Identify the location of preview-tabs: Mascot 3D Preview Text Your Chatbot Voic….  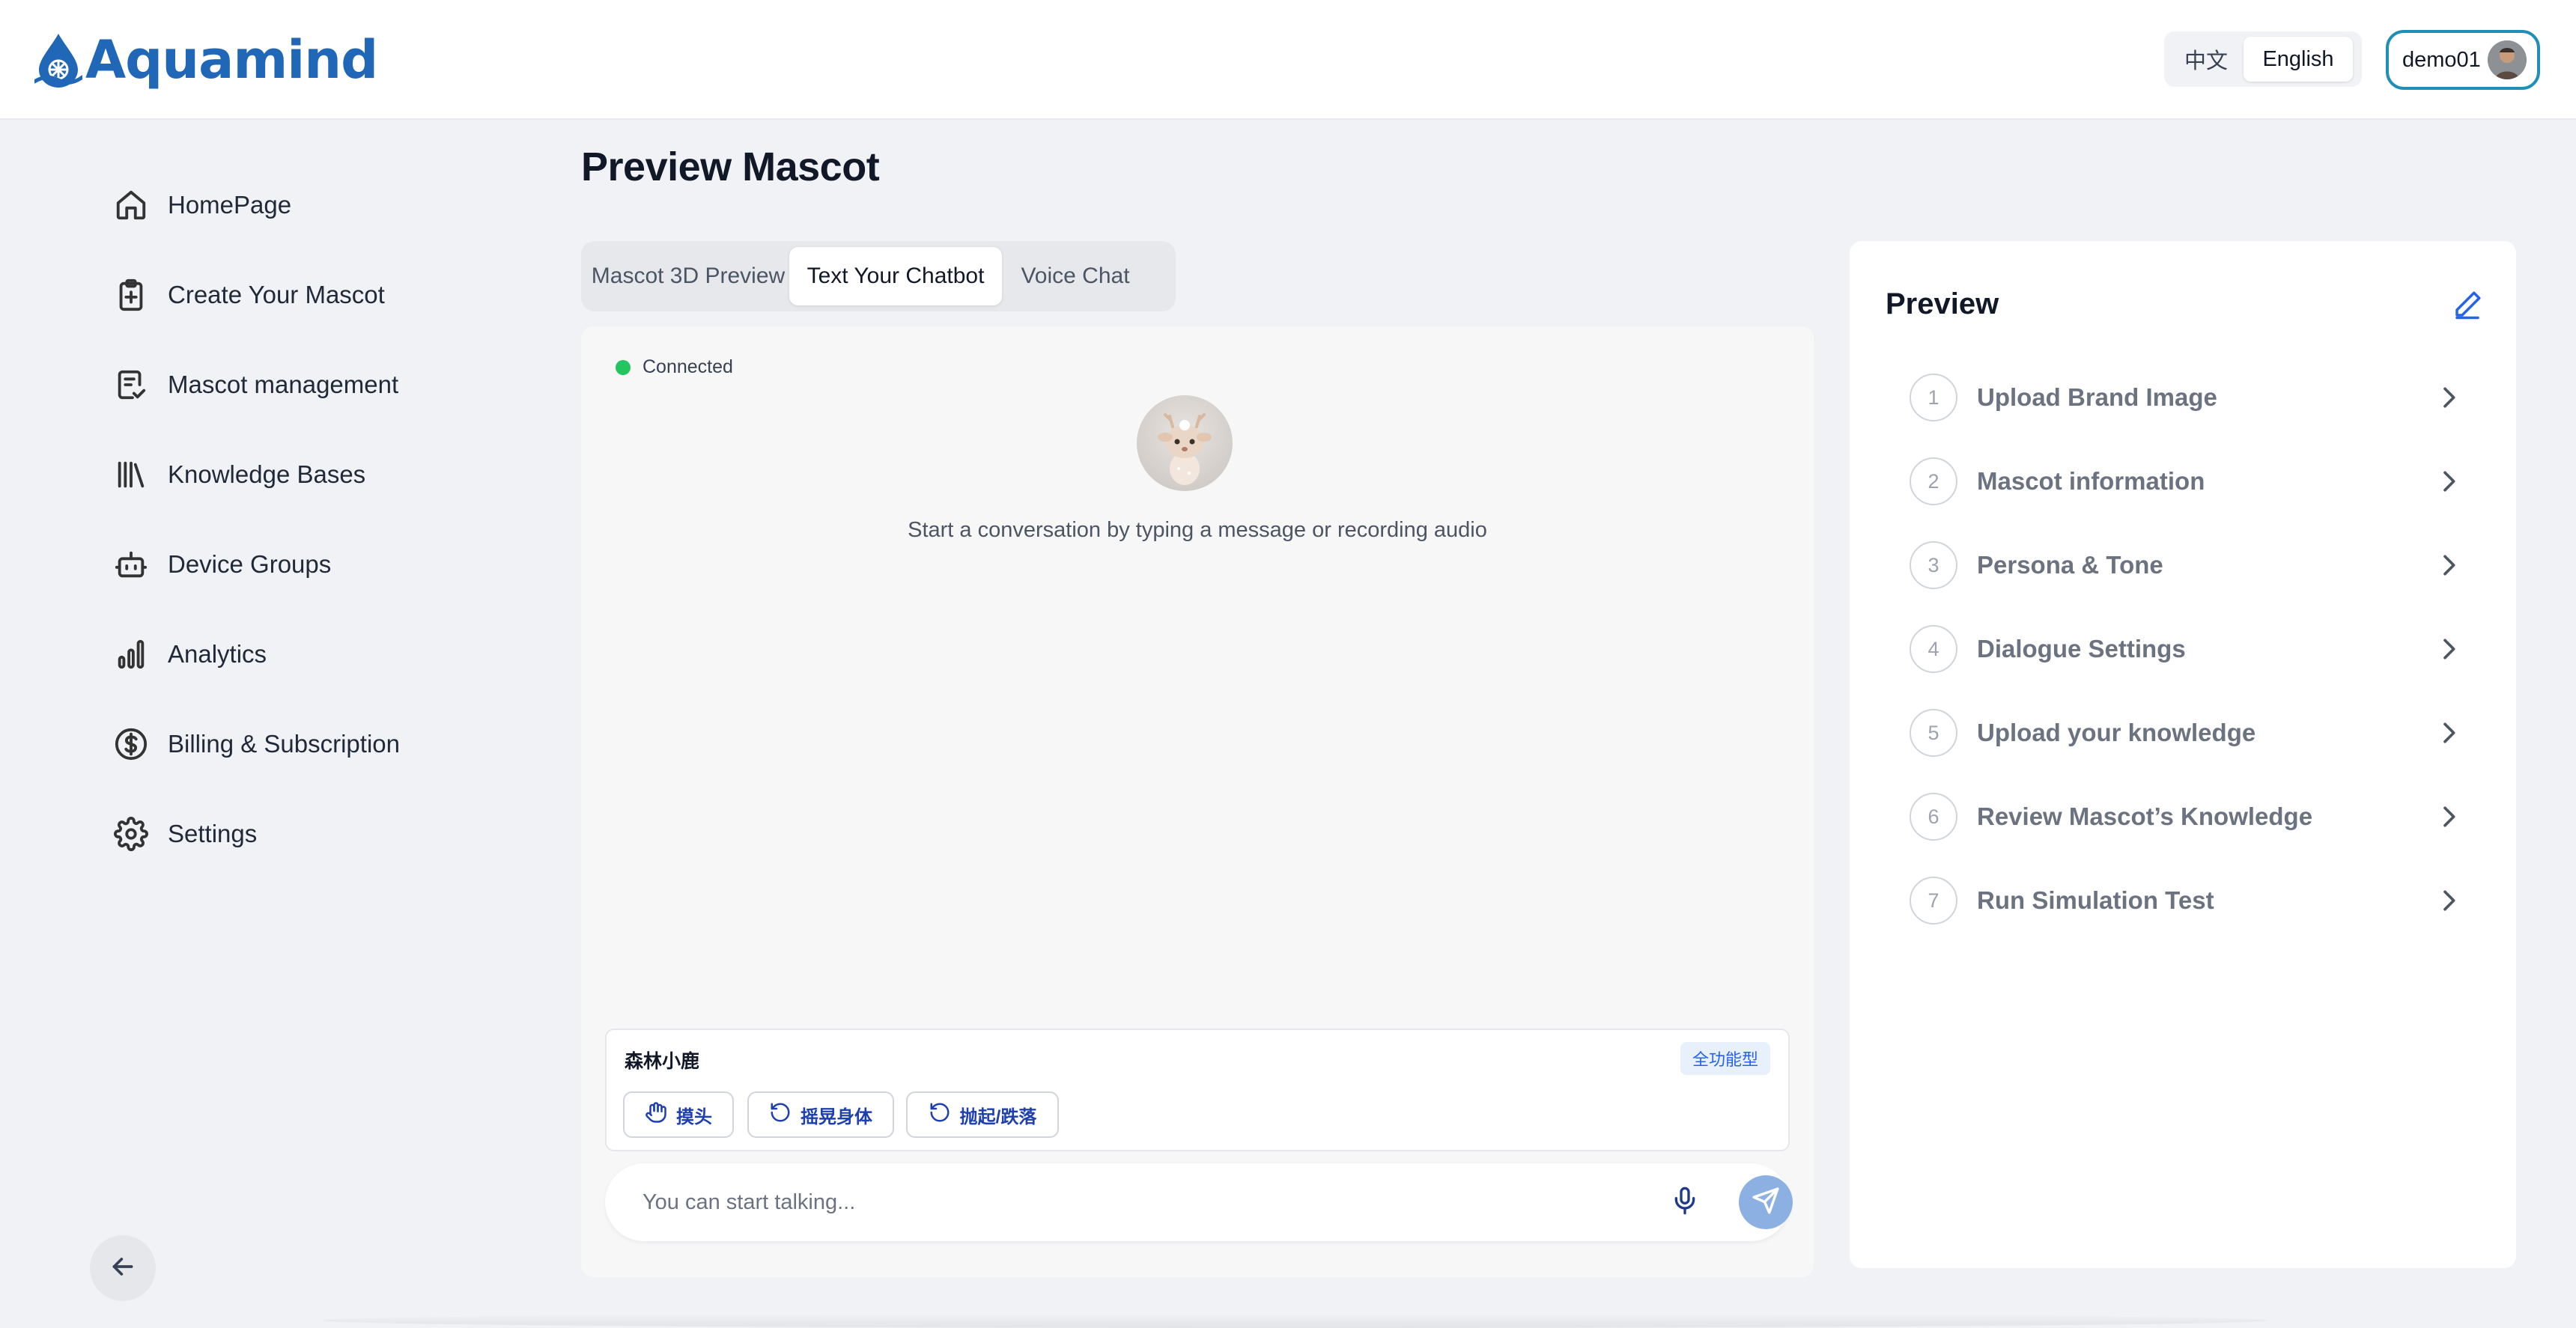
(878, 276).